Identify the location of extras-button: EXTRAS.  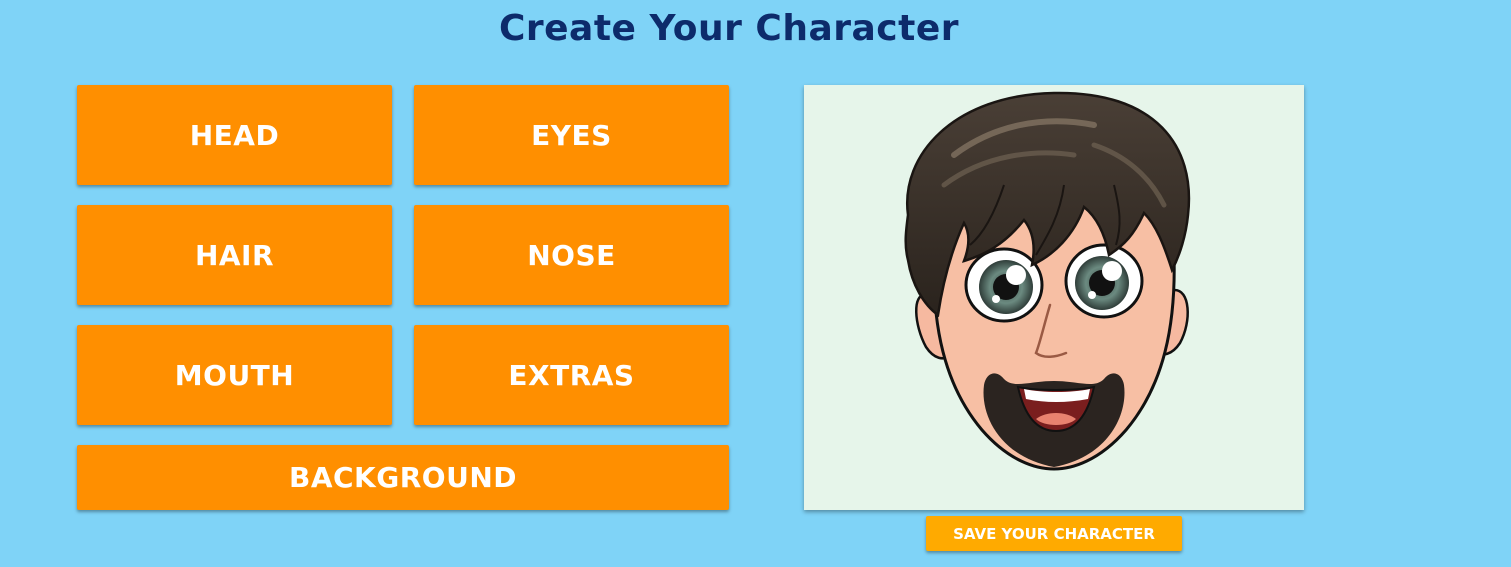
(571, 375).